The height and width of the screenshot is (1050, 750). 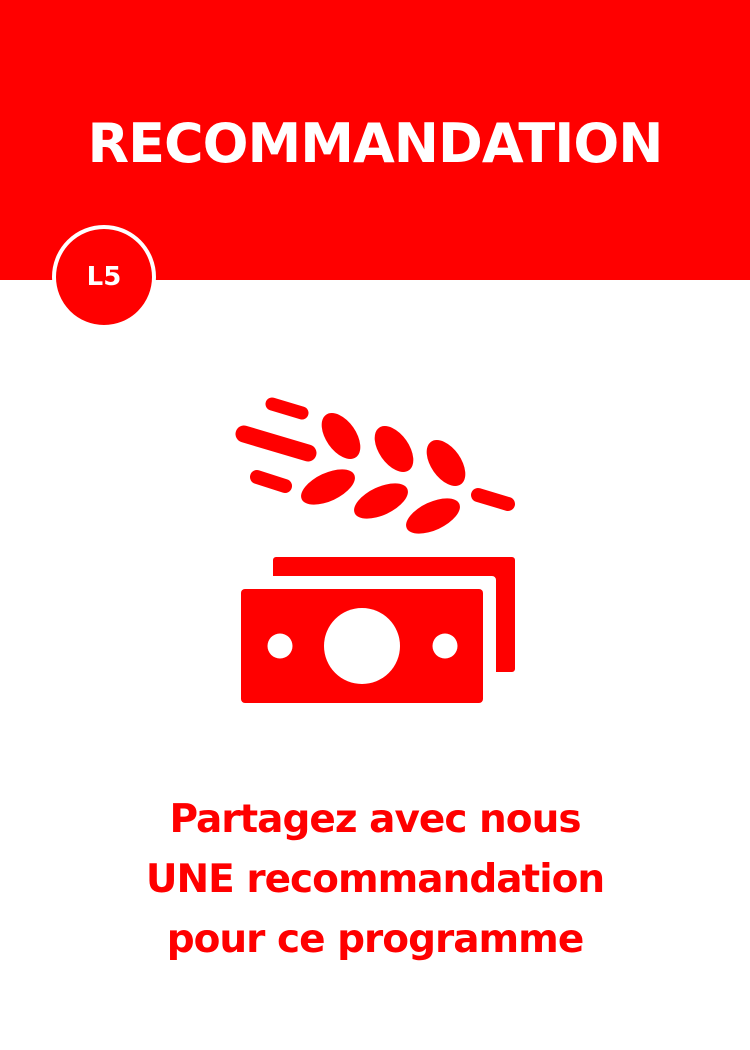 What do you see at coordinates (375, 939) in the screenshot?
I see `message-line: pour ce programme` at bounding box center [375, 939].